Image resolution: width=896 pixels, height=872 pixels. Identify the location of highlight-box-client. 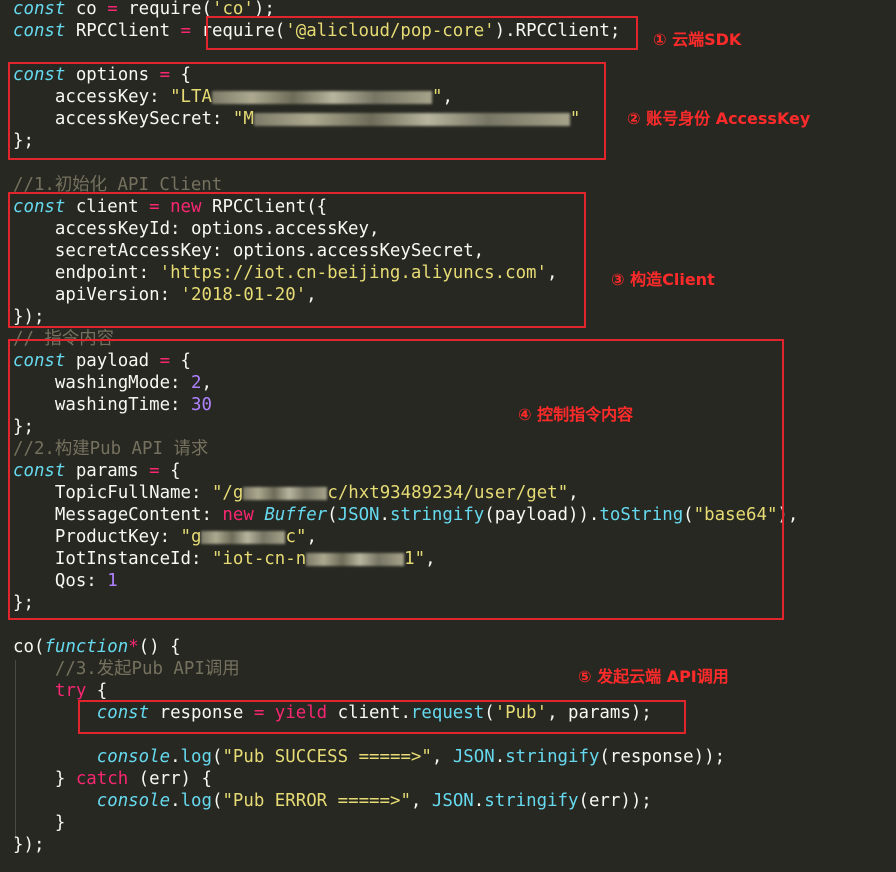
(297, 260).